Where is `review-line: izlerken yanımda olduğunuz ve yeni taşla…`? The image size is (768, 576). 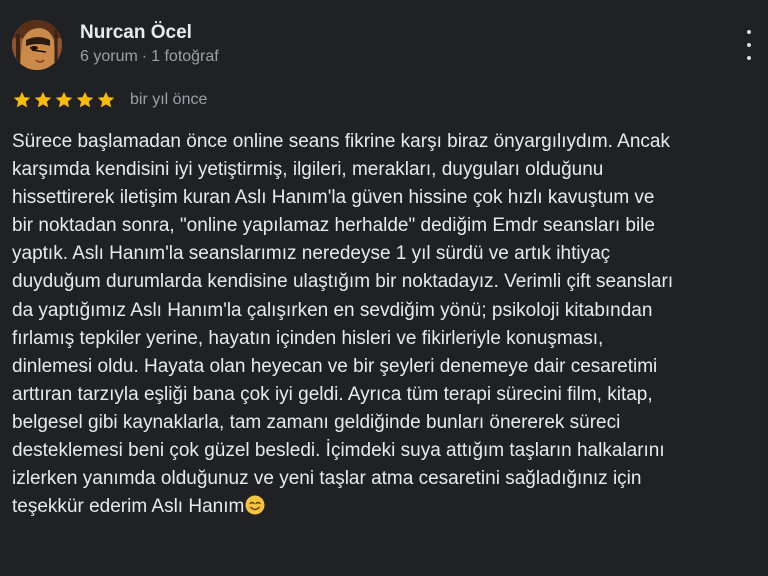 review-line: izlerken yanımda olduğunuz ve yeni taşla… is located at coordinates (327, 479).